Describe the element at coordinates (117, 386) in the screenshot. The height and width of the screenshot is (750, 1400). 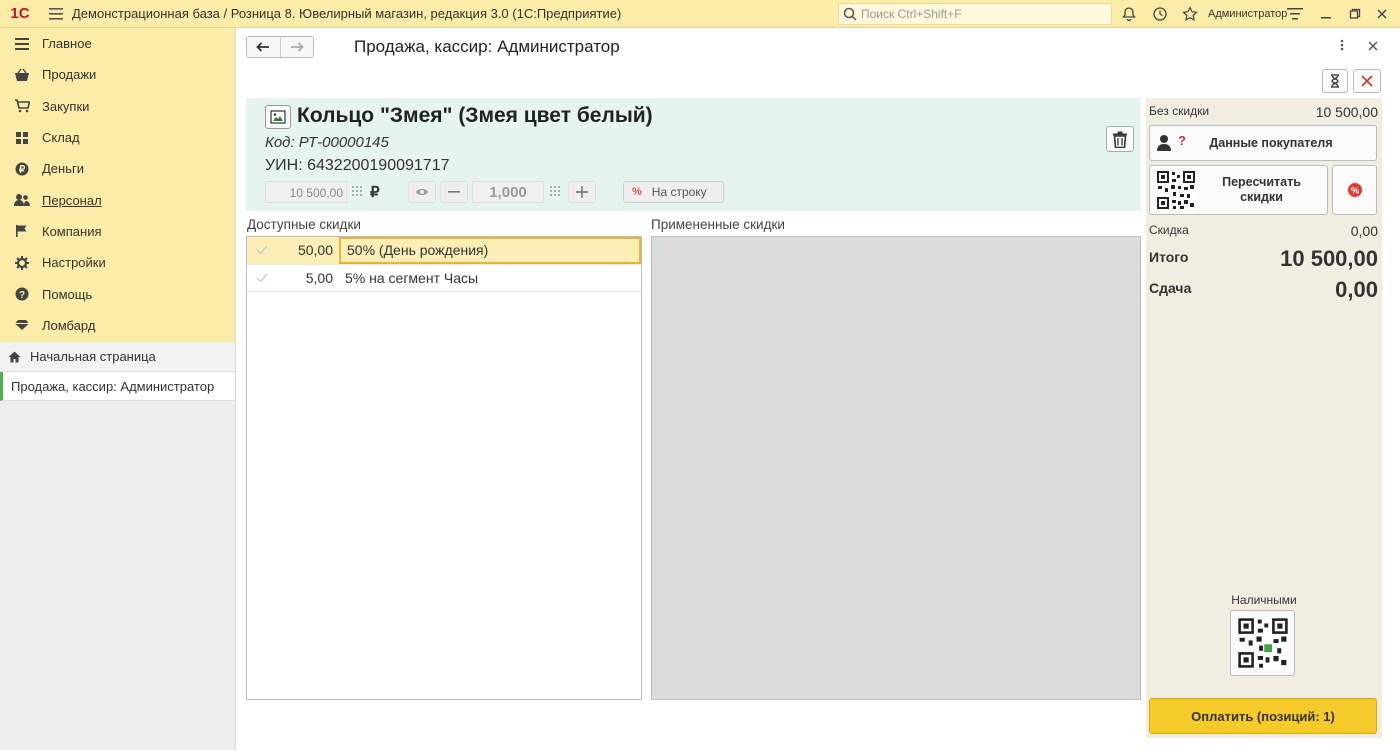
I see `open-window-item: Продажа, кассир: Администратор` at that location.